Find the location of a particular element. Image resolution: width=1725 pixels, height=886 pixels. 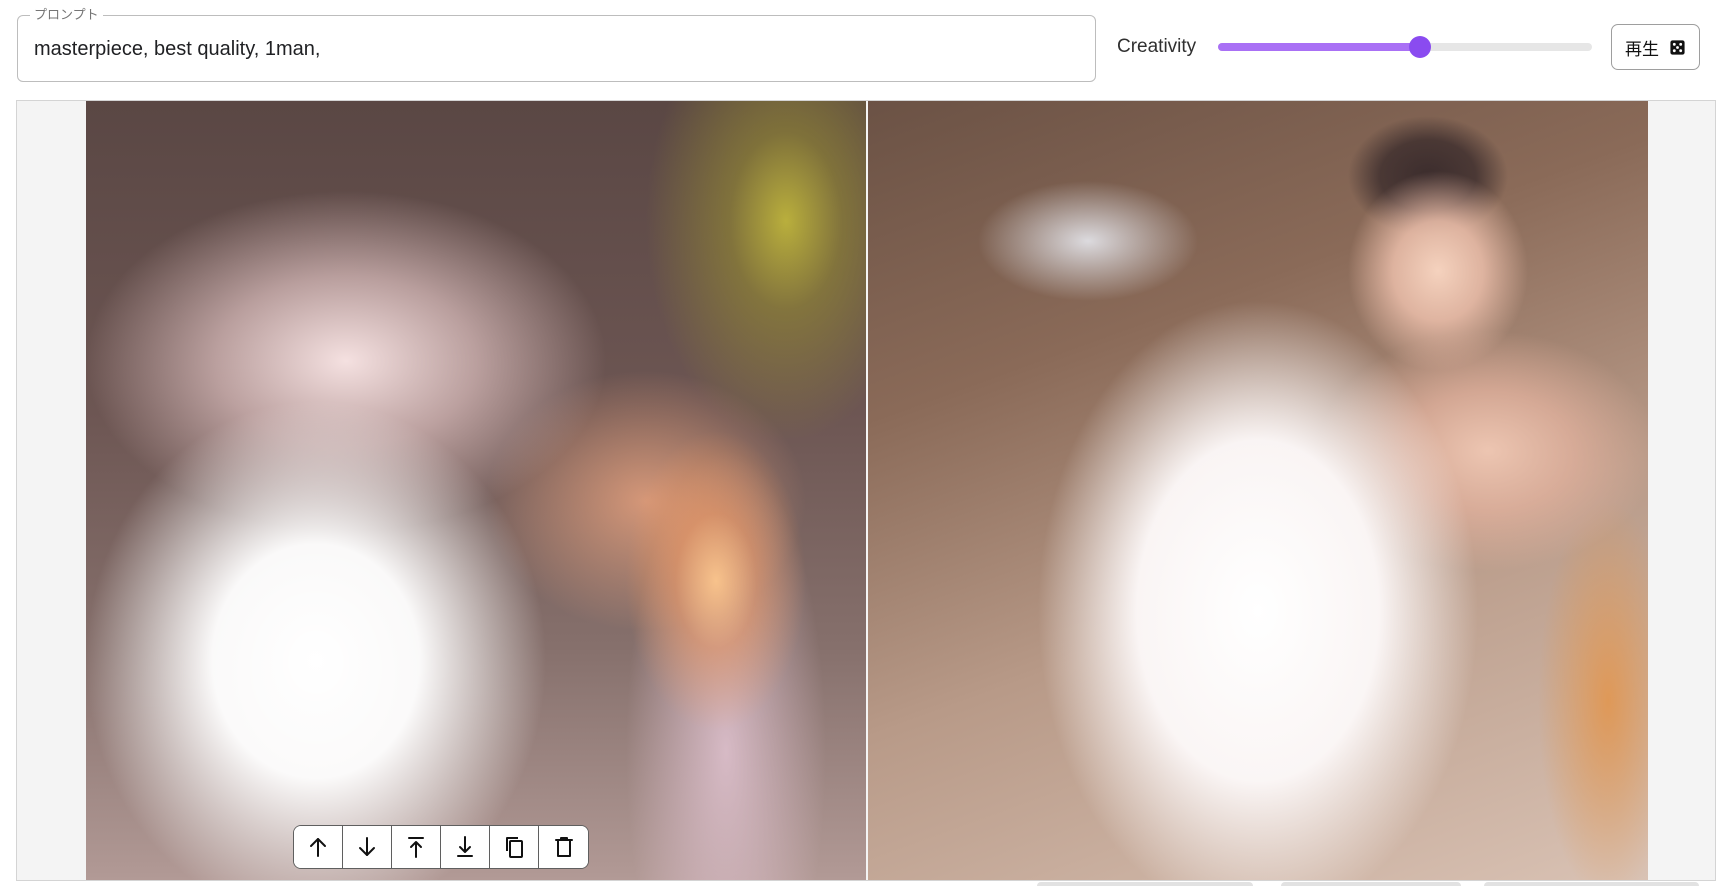

prompt-label: プロンプト is located at coordinates (66, 15).